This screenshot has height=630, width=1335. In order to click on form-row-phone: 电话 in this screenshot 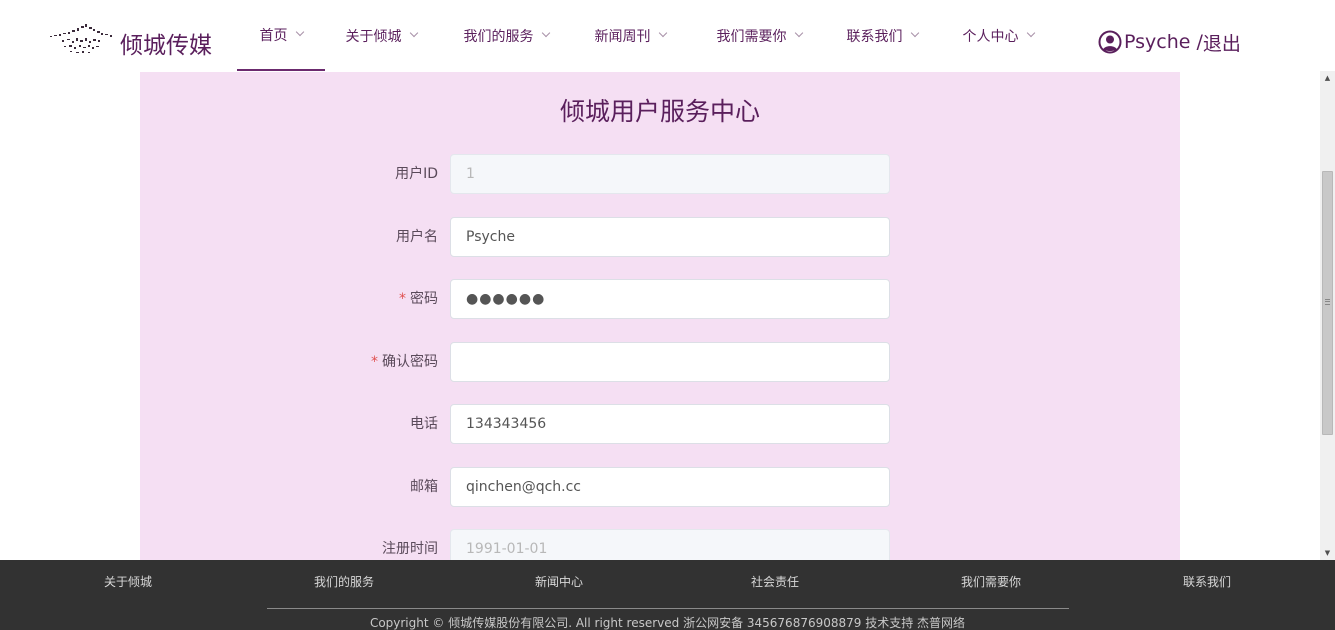, I will do `click(660, 424)`.